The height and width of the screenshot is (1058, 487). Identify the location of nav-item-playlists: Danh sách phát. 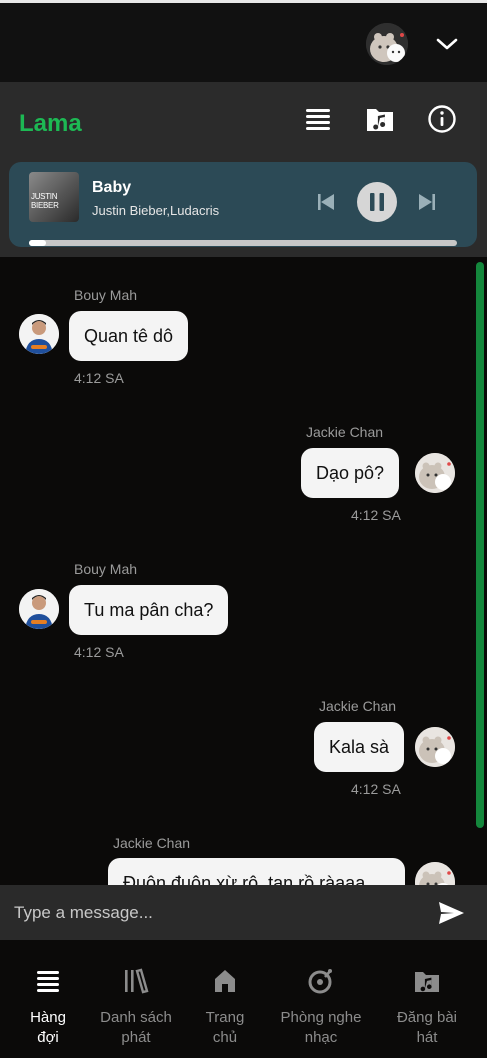
(136, 999).